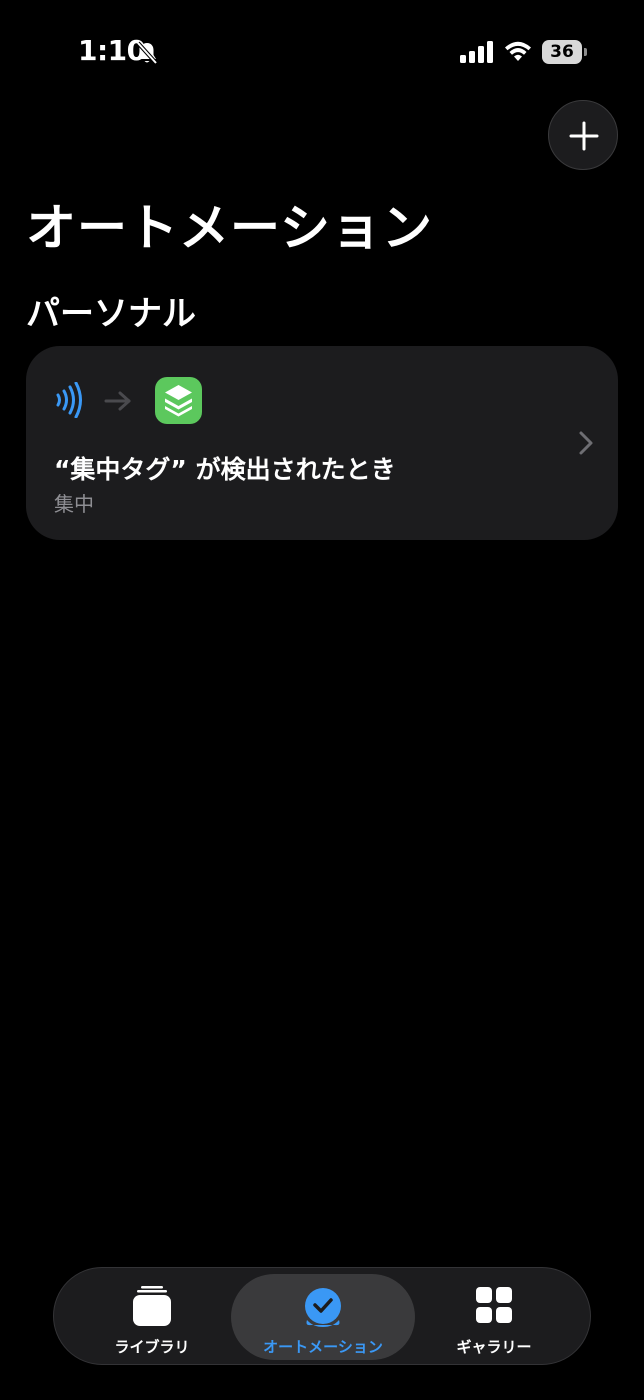 The height and width of the screenshot is (1400, 644). I want to click on gallery-grid-icon, so click(494, 1305).